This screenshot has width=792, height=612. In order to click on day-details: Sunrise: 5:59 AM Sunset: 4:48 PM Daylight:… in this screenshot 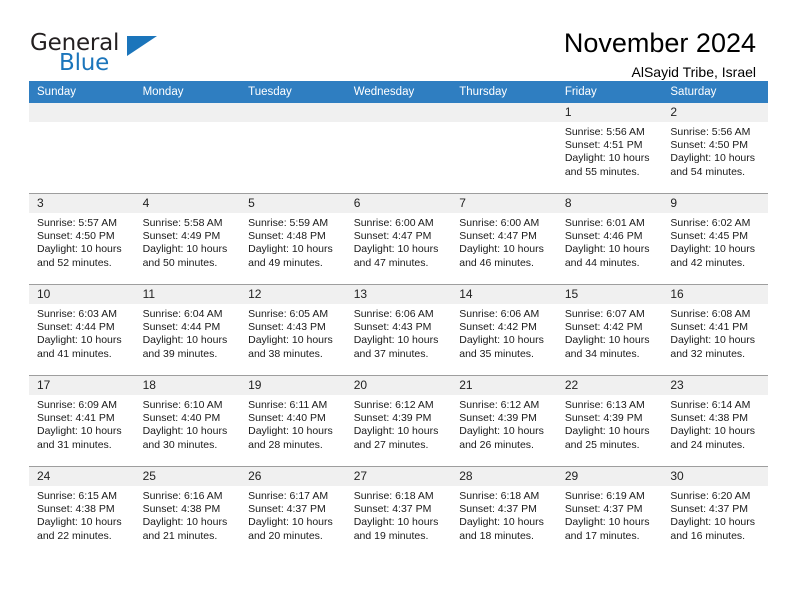, I will do `click(293, 241)`.